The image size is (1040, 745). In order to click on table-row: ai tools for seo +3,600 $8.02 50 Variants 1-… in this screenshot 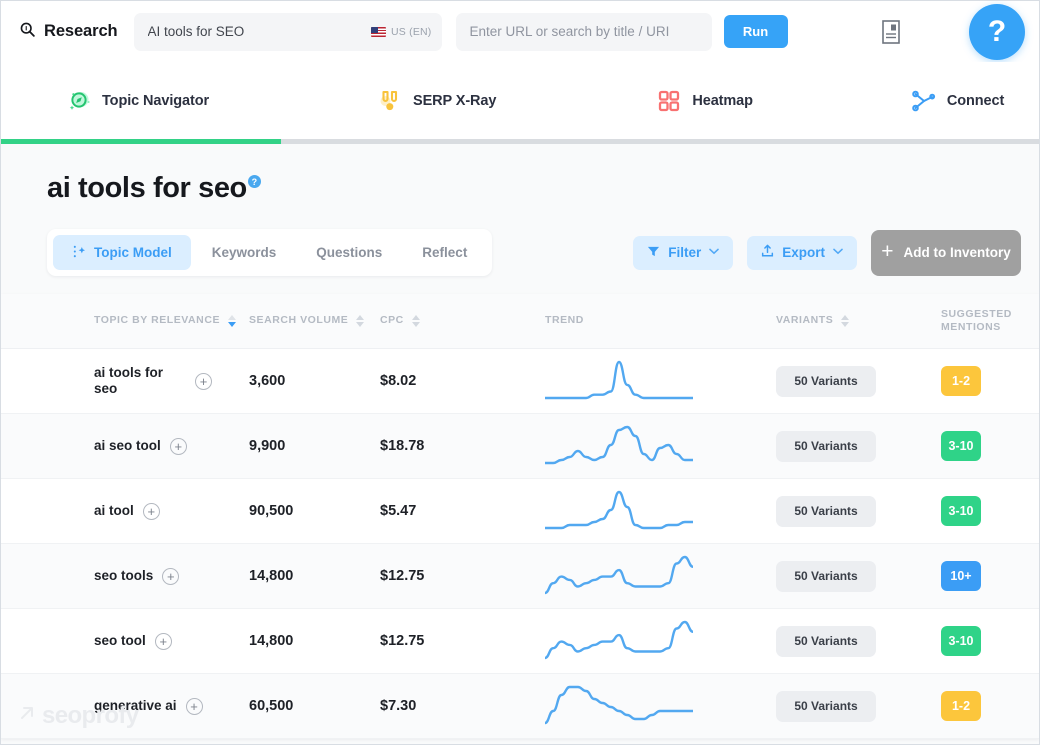, I will do `click(520, 381)`.